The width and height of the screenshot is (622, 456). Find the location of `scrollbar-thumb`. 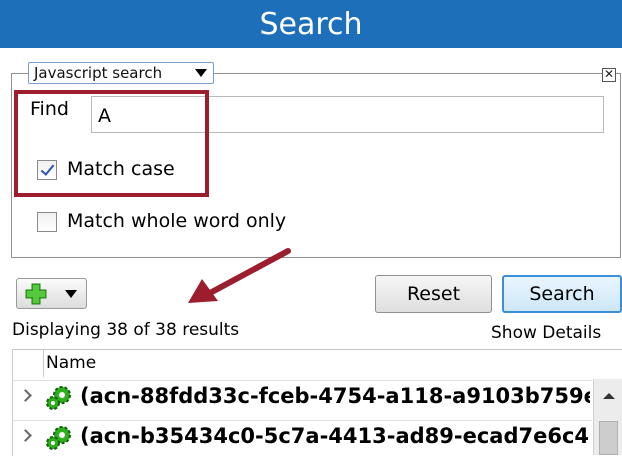

scrollbar-thumb is located at coordinates (608, 438).